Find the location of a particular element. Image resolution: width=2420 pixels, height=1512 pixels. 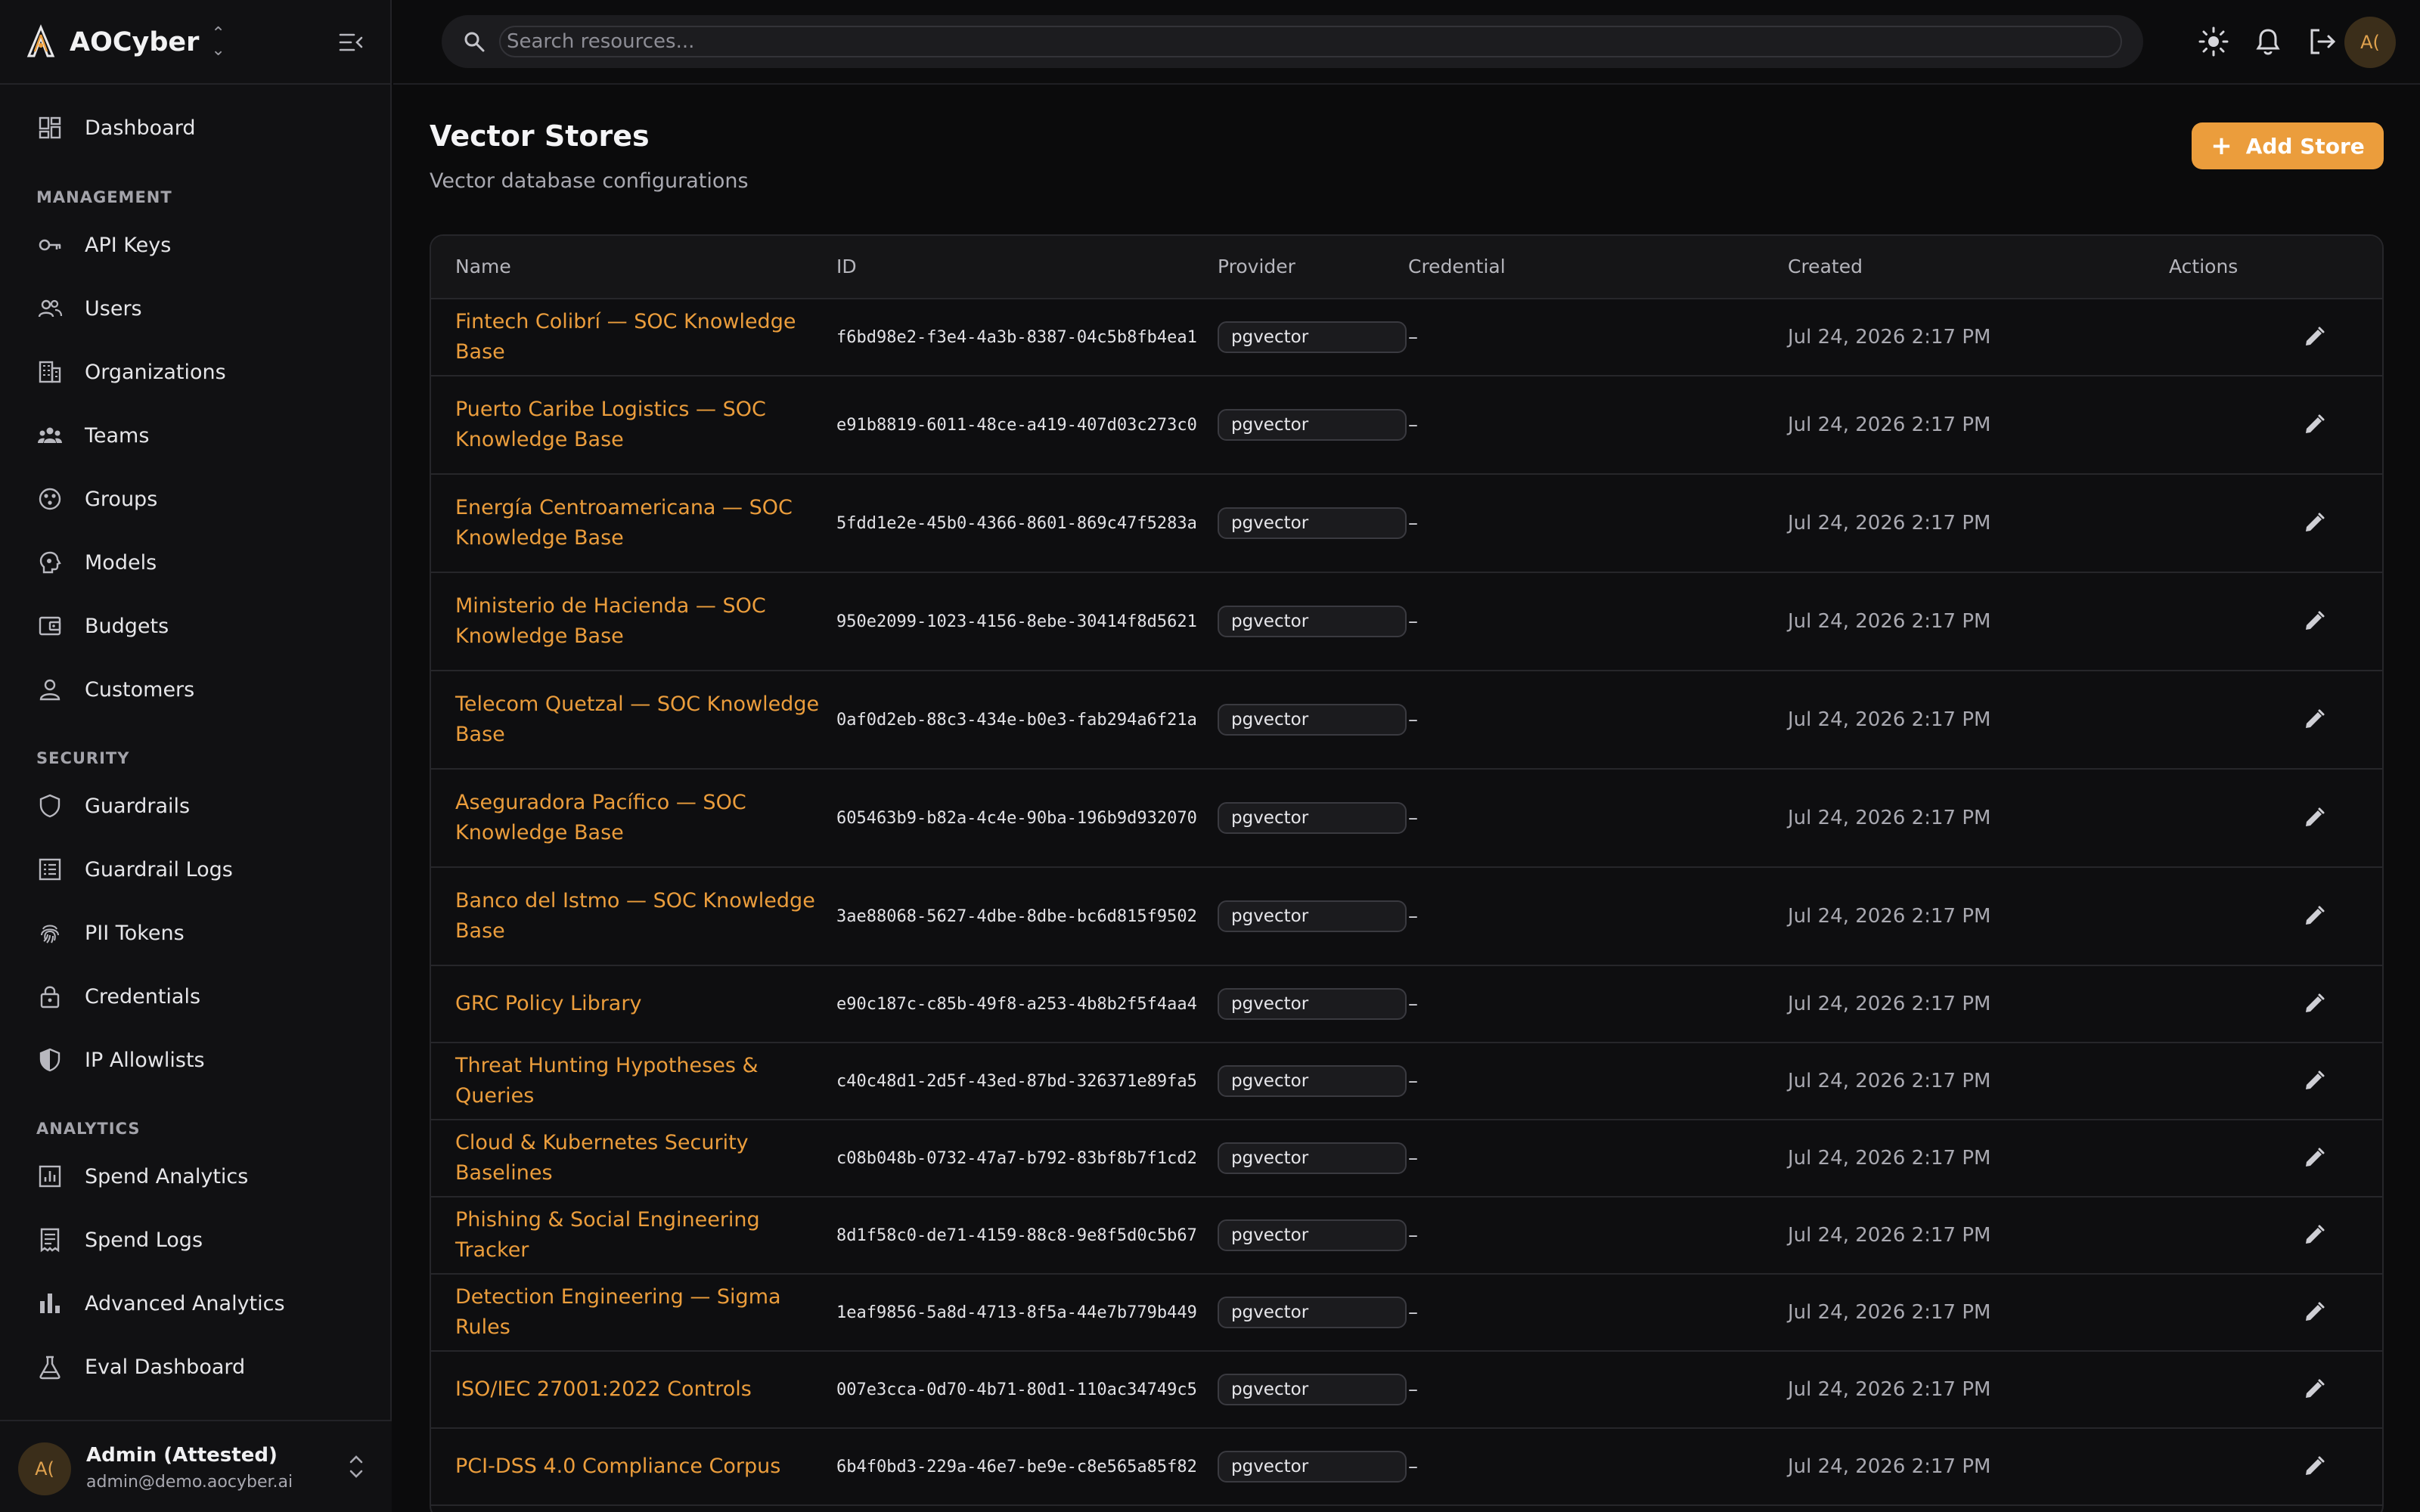

sidebar-item-eval-dashboard: Eval Dashboard is located at coordinates (198, 1367).